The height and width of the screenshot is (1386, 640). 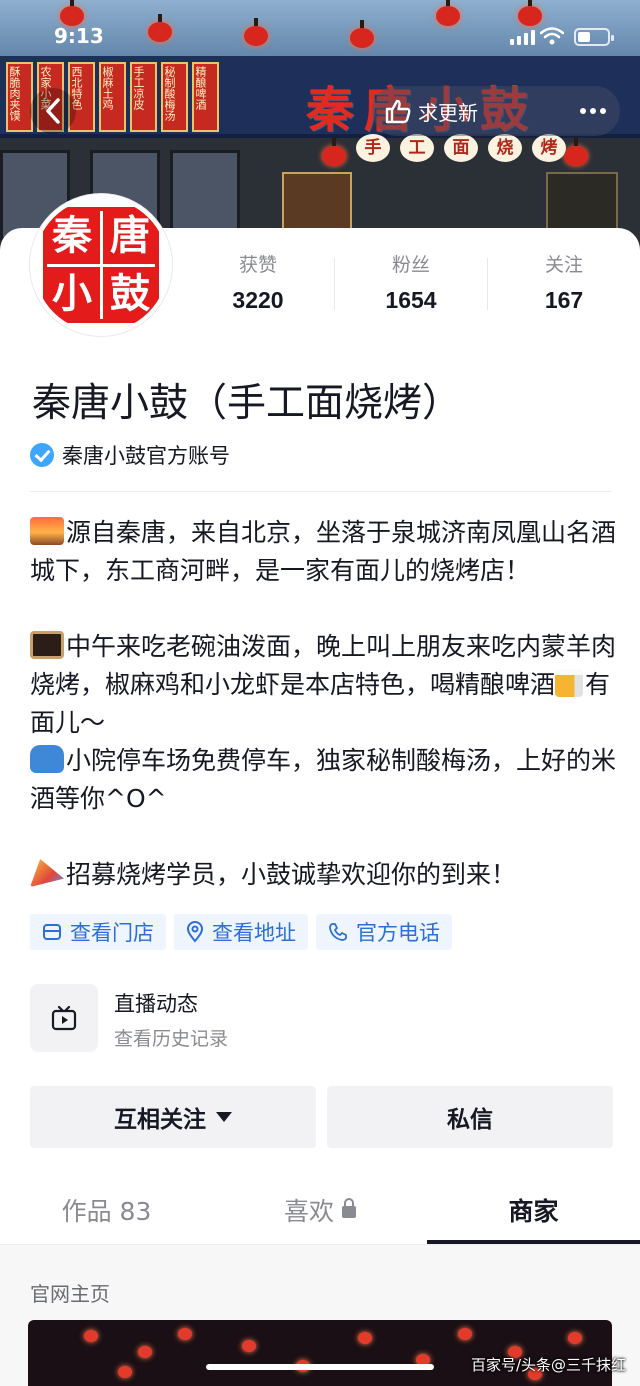 I want to click on bio-paragraph: 小院停车场免费停车，独家秘制酸梅汤，上好的米酒等你^O^, so click(x=323, y=779).